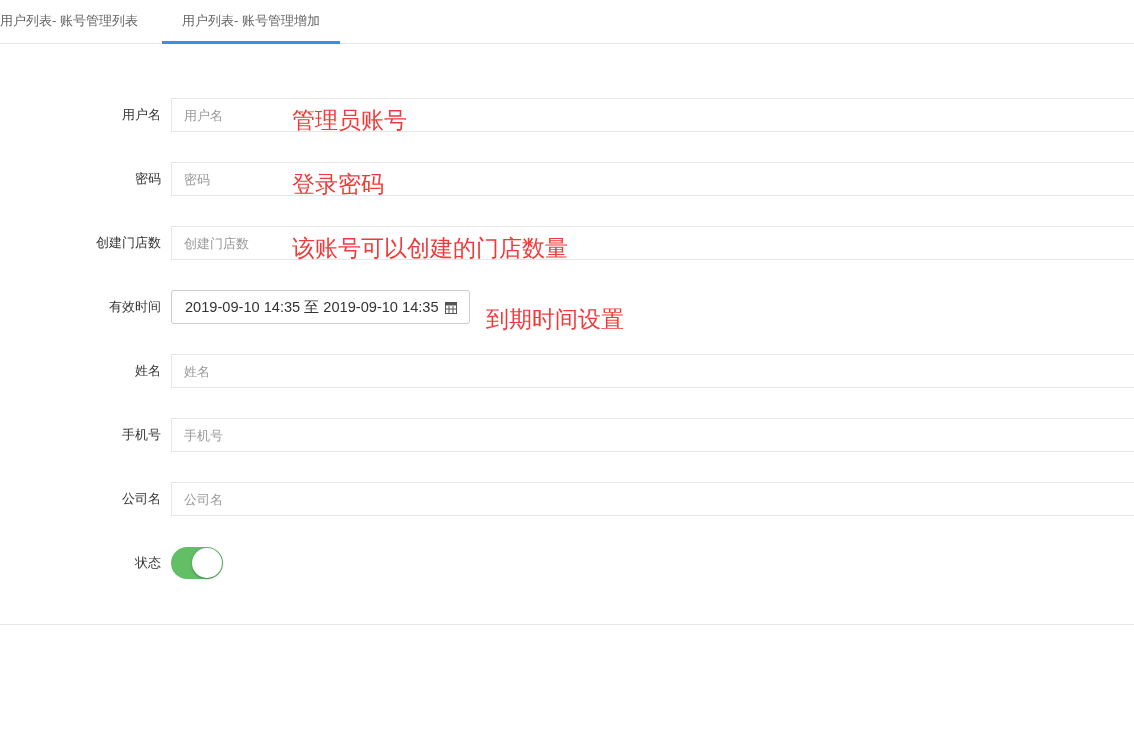 This screenshot has width=1134, height=751. I want to click on input-field: 手机号, so click(652, 435).